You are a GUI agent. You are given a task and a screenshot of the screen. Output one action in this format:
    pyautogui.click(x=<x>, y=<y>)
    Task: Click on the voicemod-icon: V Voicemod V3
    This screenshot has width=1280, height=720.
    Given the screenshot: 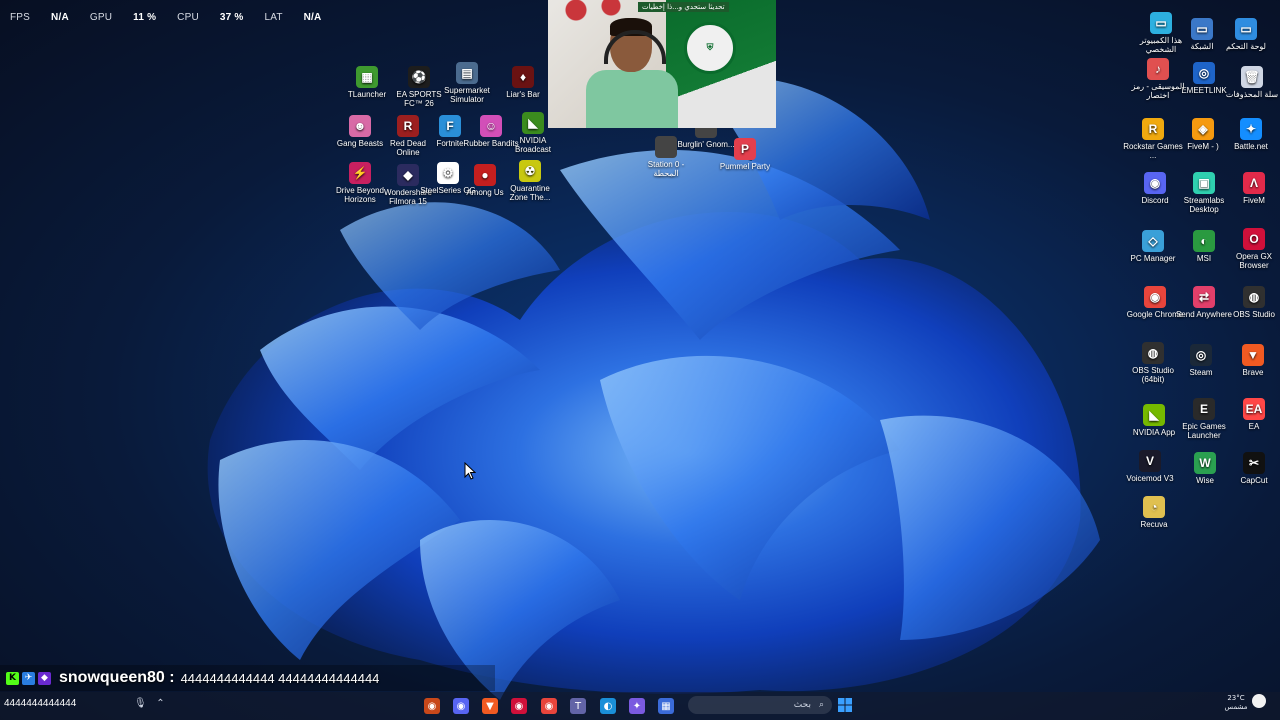 What is the action you would take?
    pyautogui.click(x=1150, y=466)
    